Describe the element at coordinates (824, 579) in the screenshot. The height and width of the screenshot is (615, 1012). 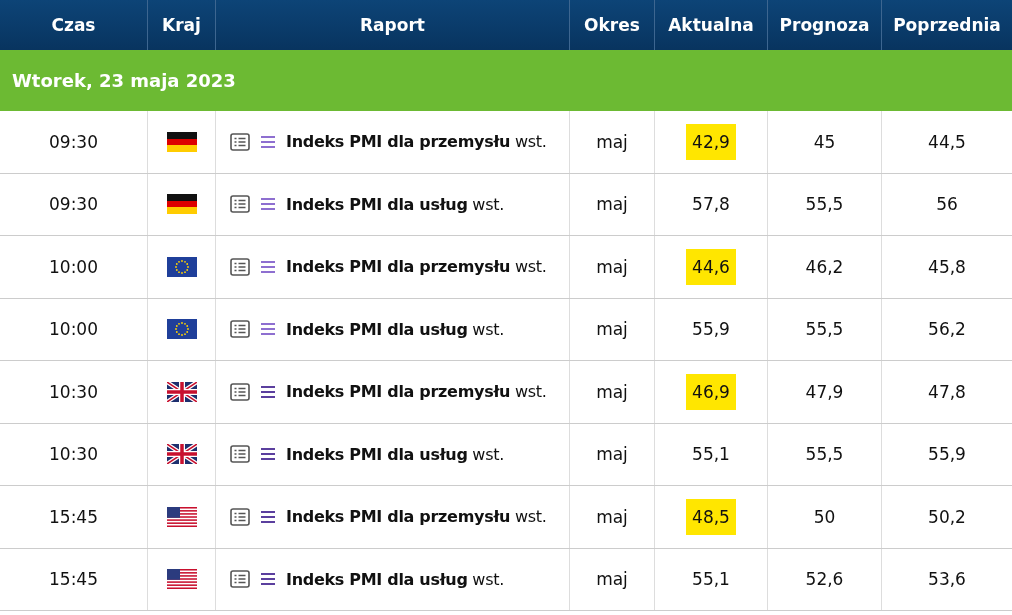
I see `forecast-value: 52,6` at that location.